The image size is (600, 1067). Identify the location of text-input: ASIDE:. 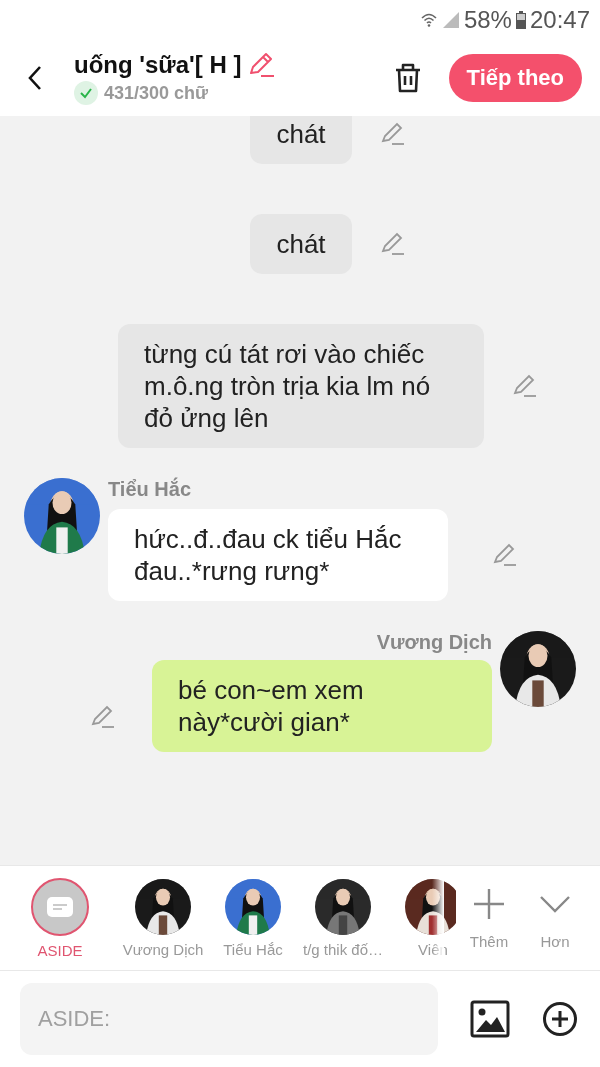
(229, 1019).